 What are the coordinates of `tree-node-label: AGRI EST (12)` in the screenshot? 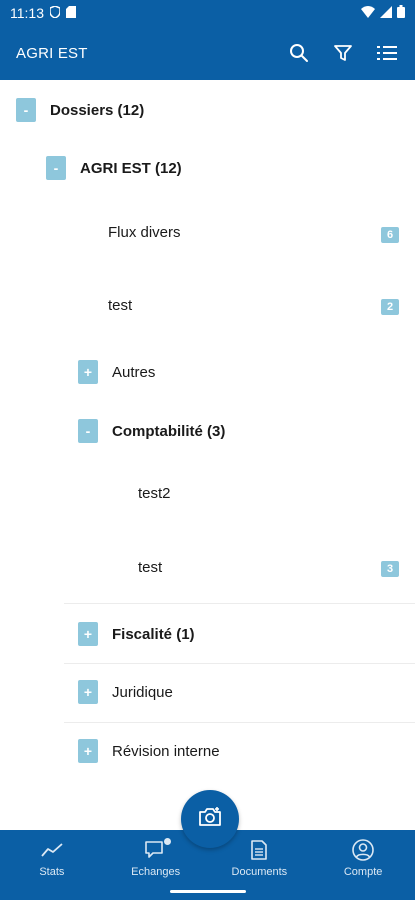 It's located at (131, 168).